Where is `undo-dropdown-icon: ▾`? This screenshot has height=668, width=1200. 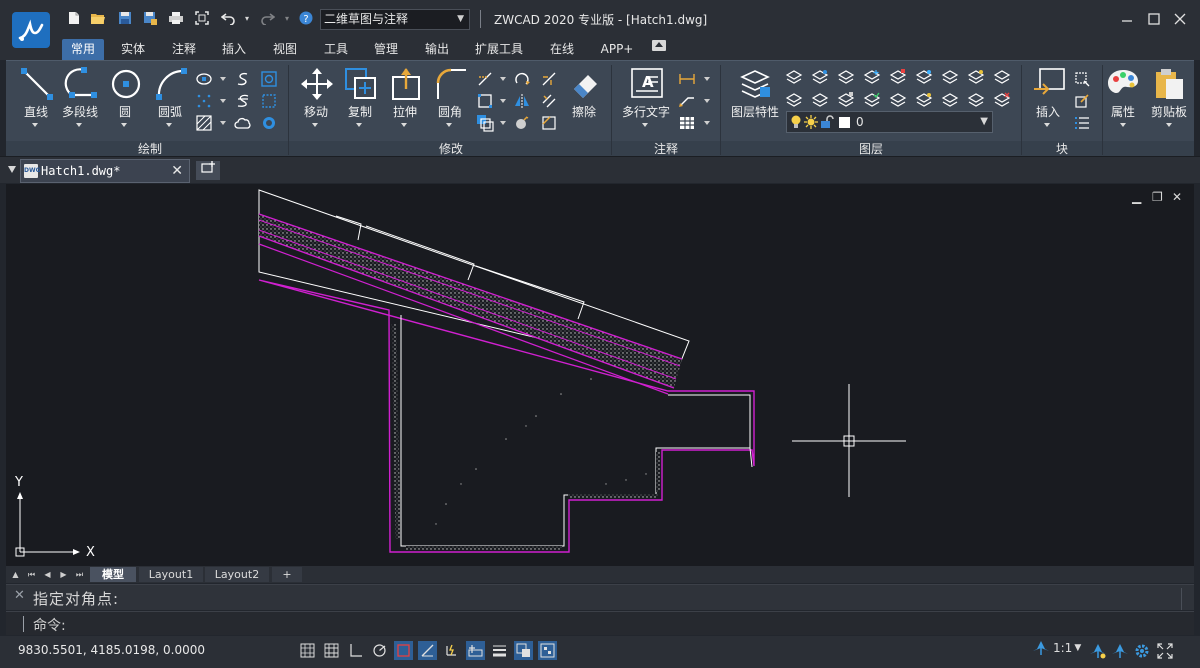 undo-dropdown-icon: ▾ is located at coordinates (247, 18).